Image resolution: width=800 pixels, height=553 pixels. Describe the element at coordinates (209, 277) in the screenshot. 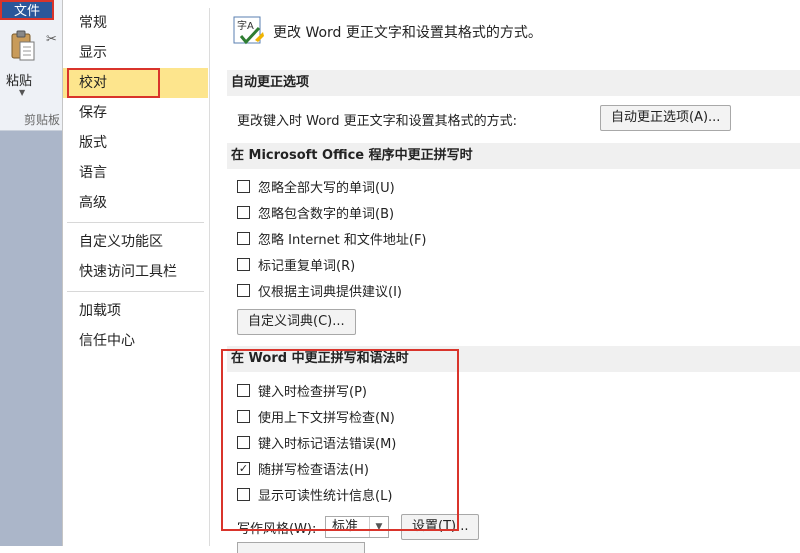

I see `nav-separator` at that location.